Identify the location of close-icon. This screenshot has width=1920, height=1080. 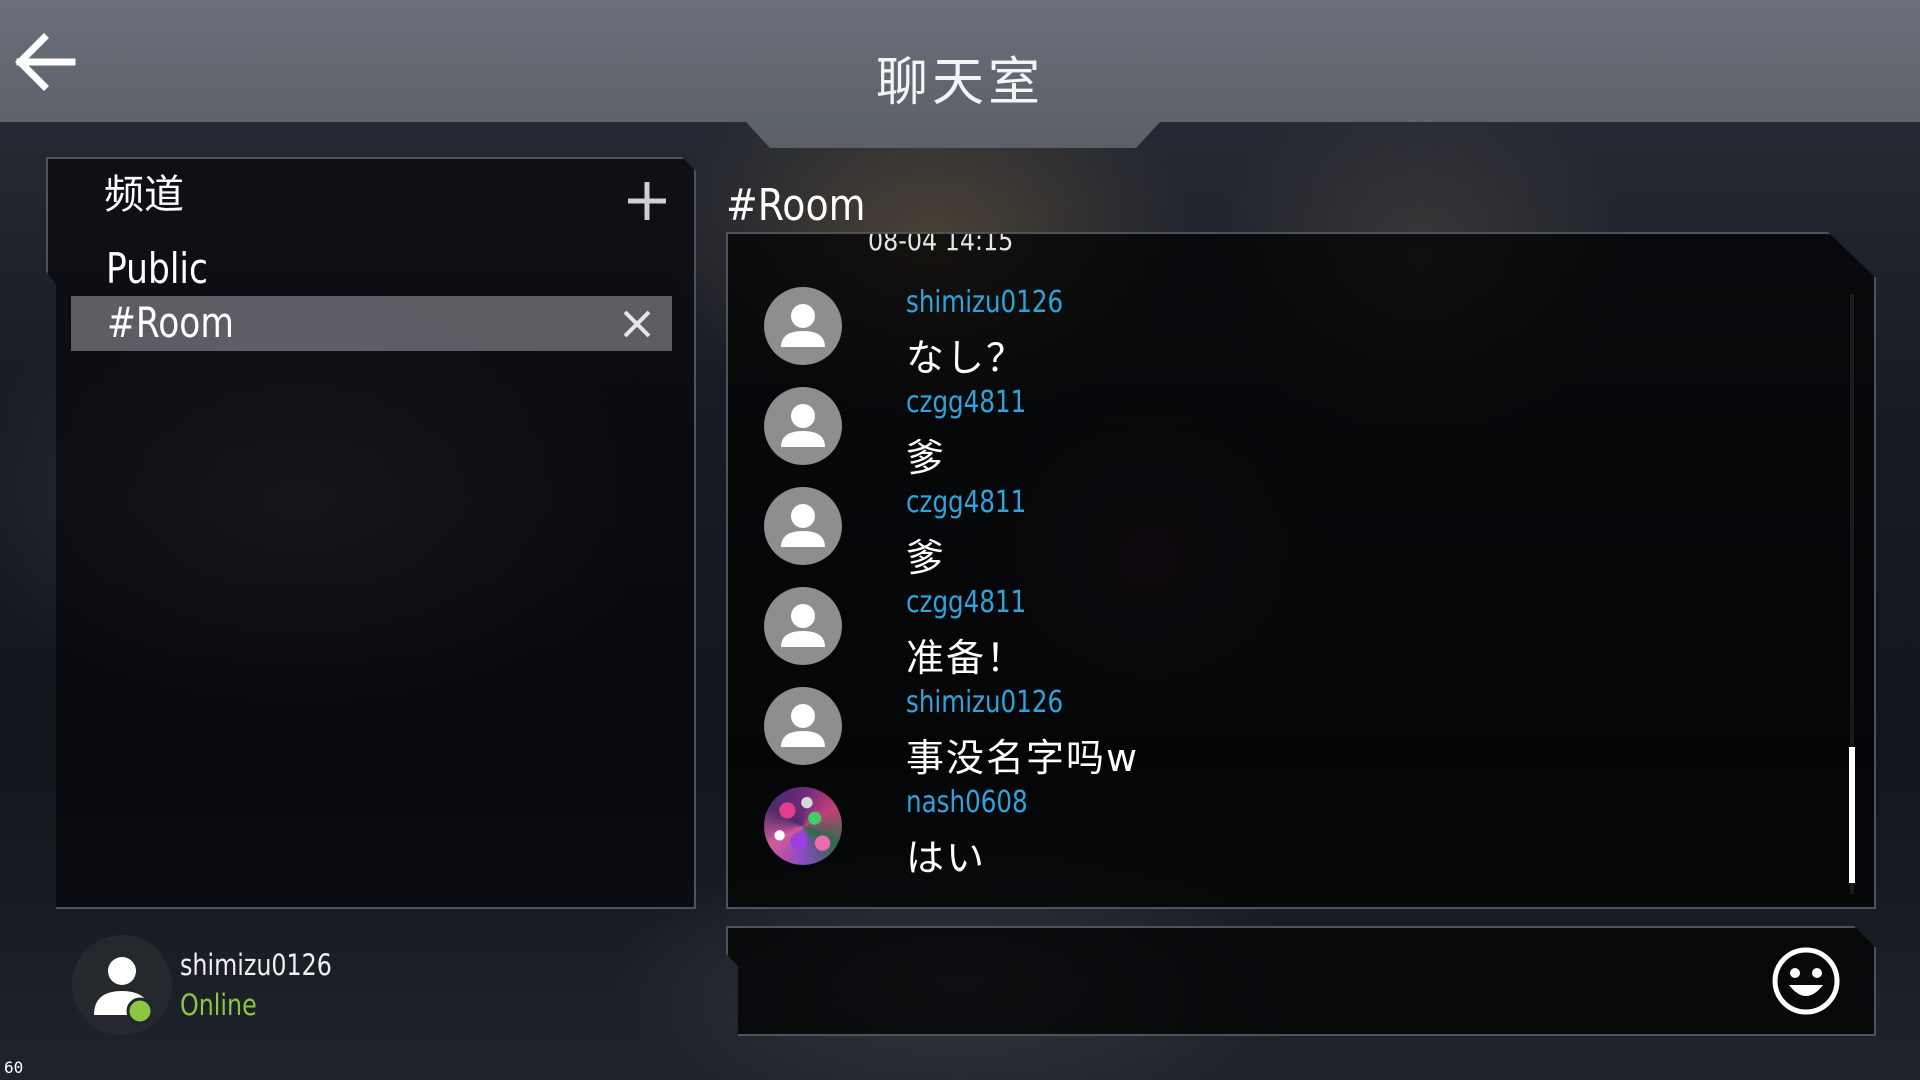
(637, 324).